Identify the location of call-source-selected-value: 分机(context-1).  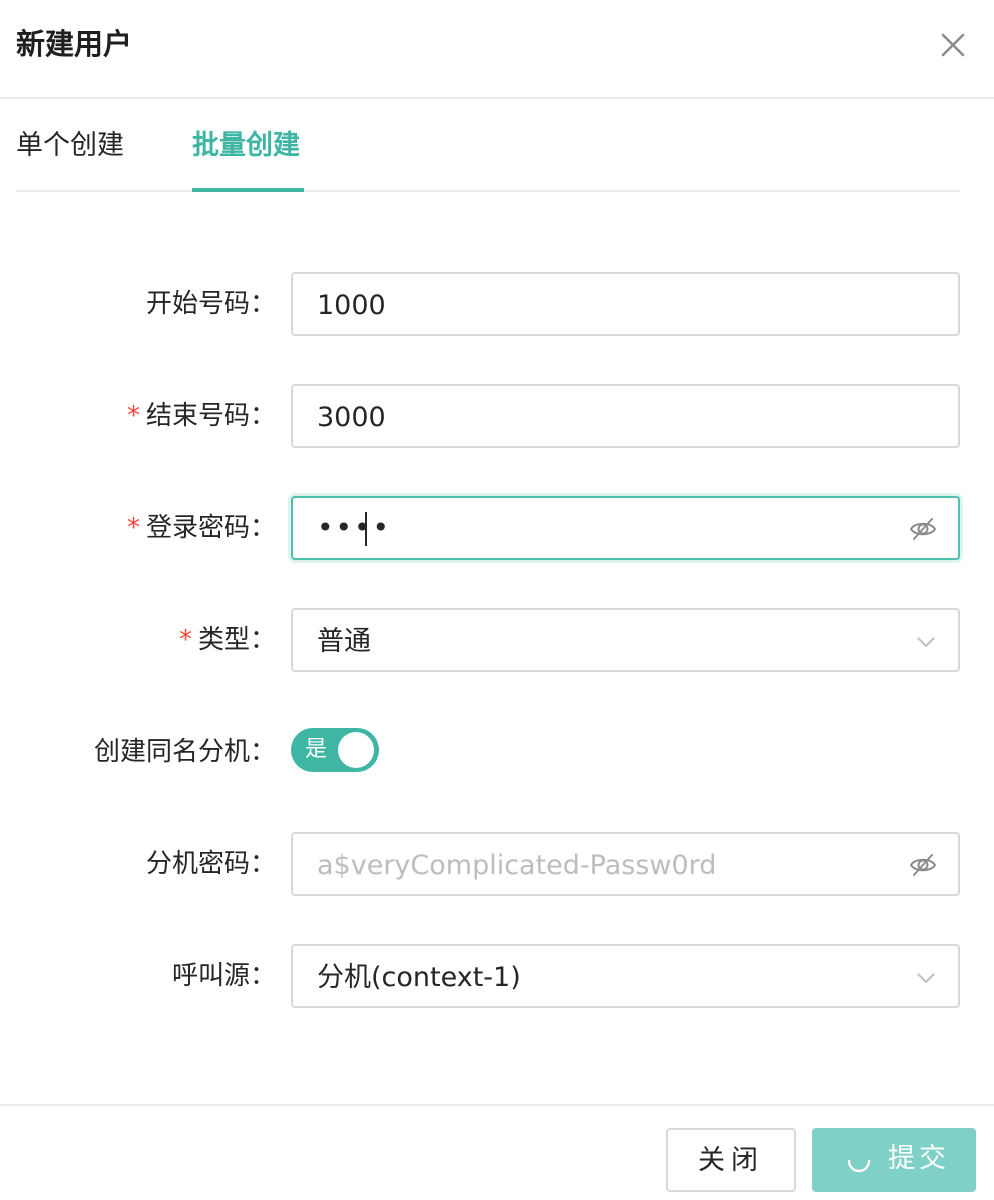
(419, 977).